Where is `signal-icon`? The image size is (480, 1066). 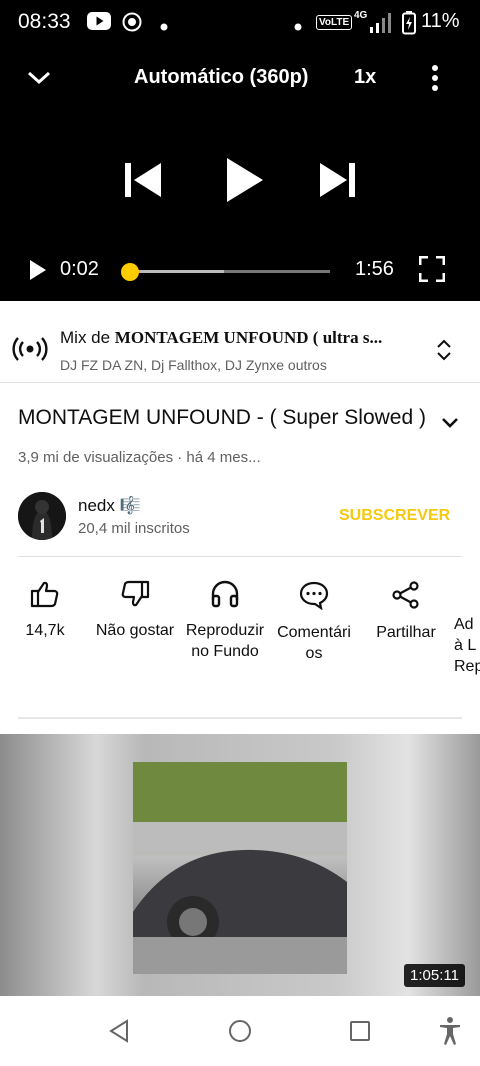 signal-icon is located at coordinates (380, 25).